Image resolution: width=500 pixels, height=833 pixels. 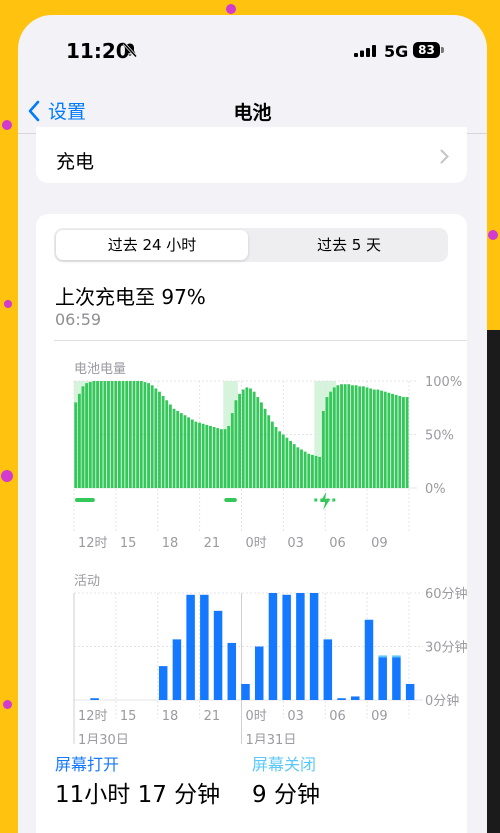 What do you see at coordinates (295, 543) in the screenshot?
I see `battery-x-tick-label: 03` at bounding box center [295, 543].